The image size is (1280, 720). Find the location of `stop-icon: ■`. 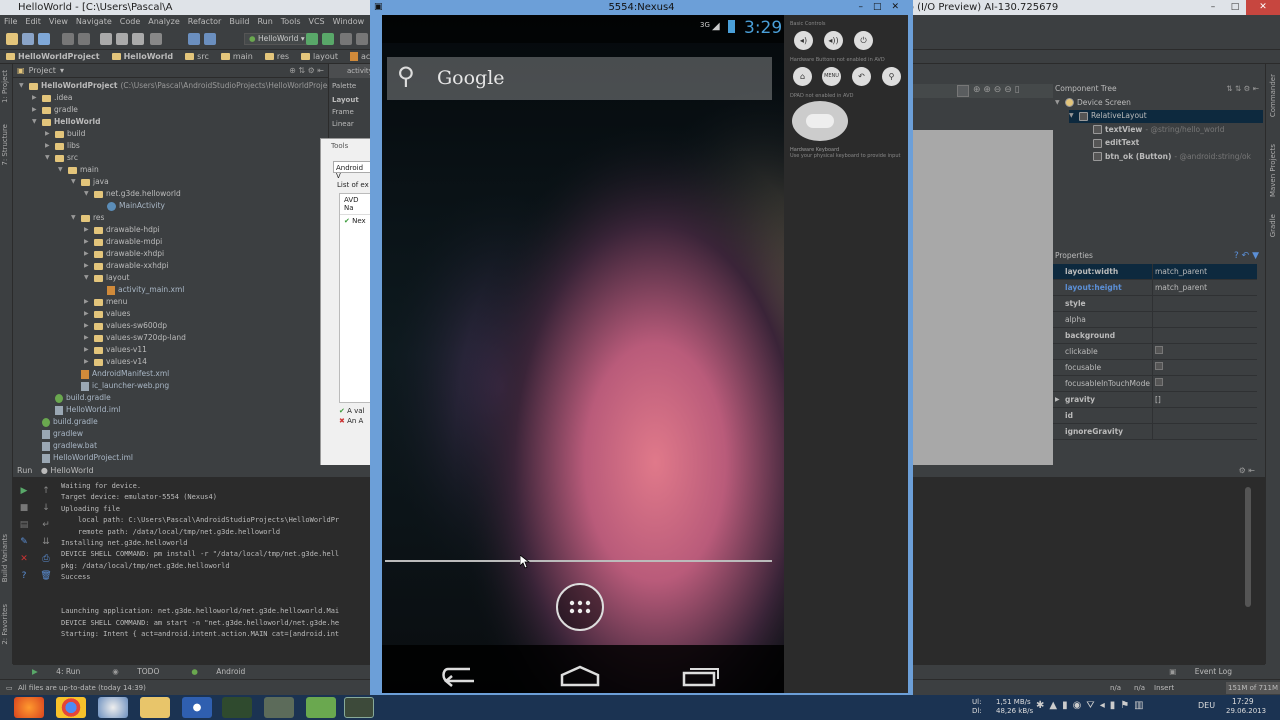

stop-icon: ■ is located at coordinates (24, 508).